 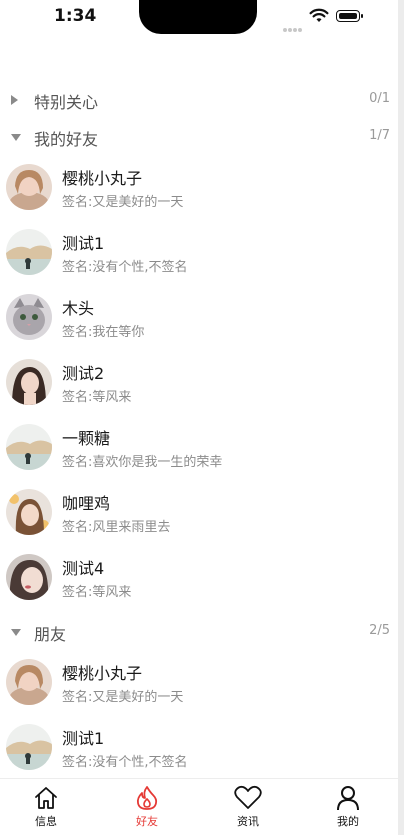 What do you see at coordinates (248, 797) in the screenshot?
I see `heart-icon` at bounding box center [248, 797].